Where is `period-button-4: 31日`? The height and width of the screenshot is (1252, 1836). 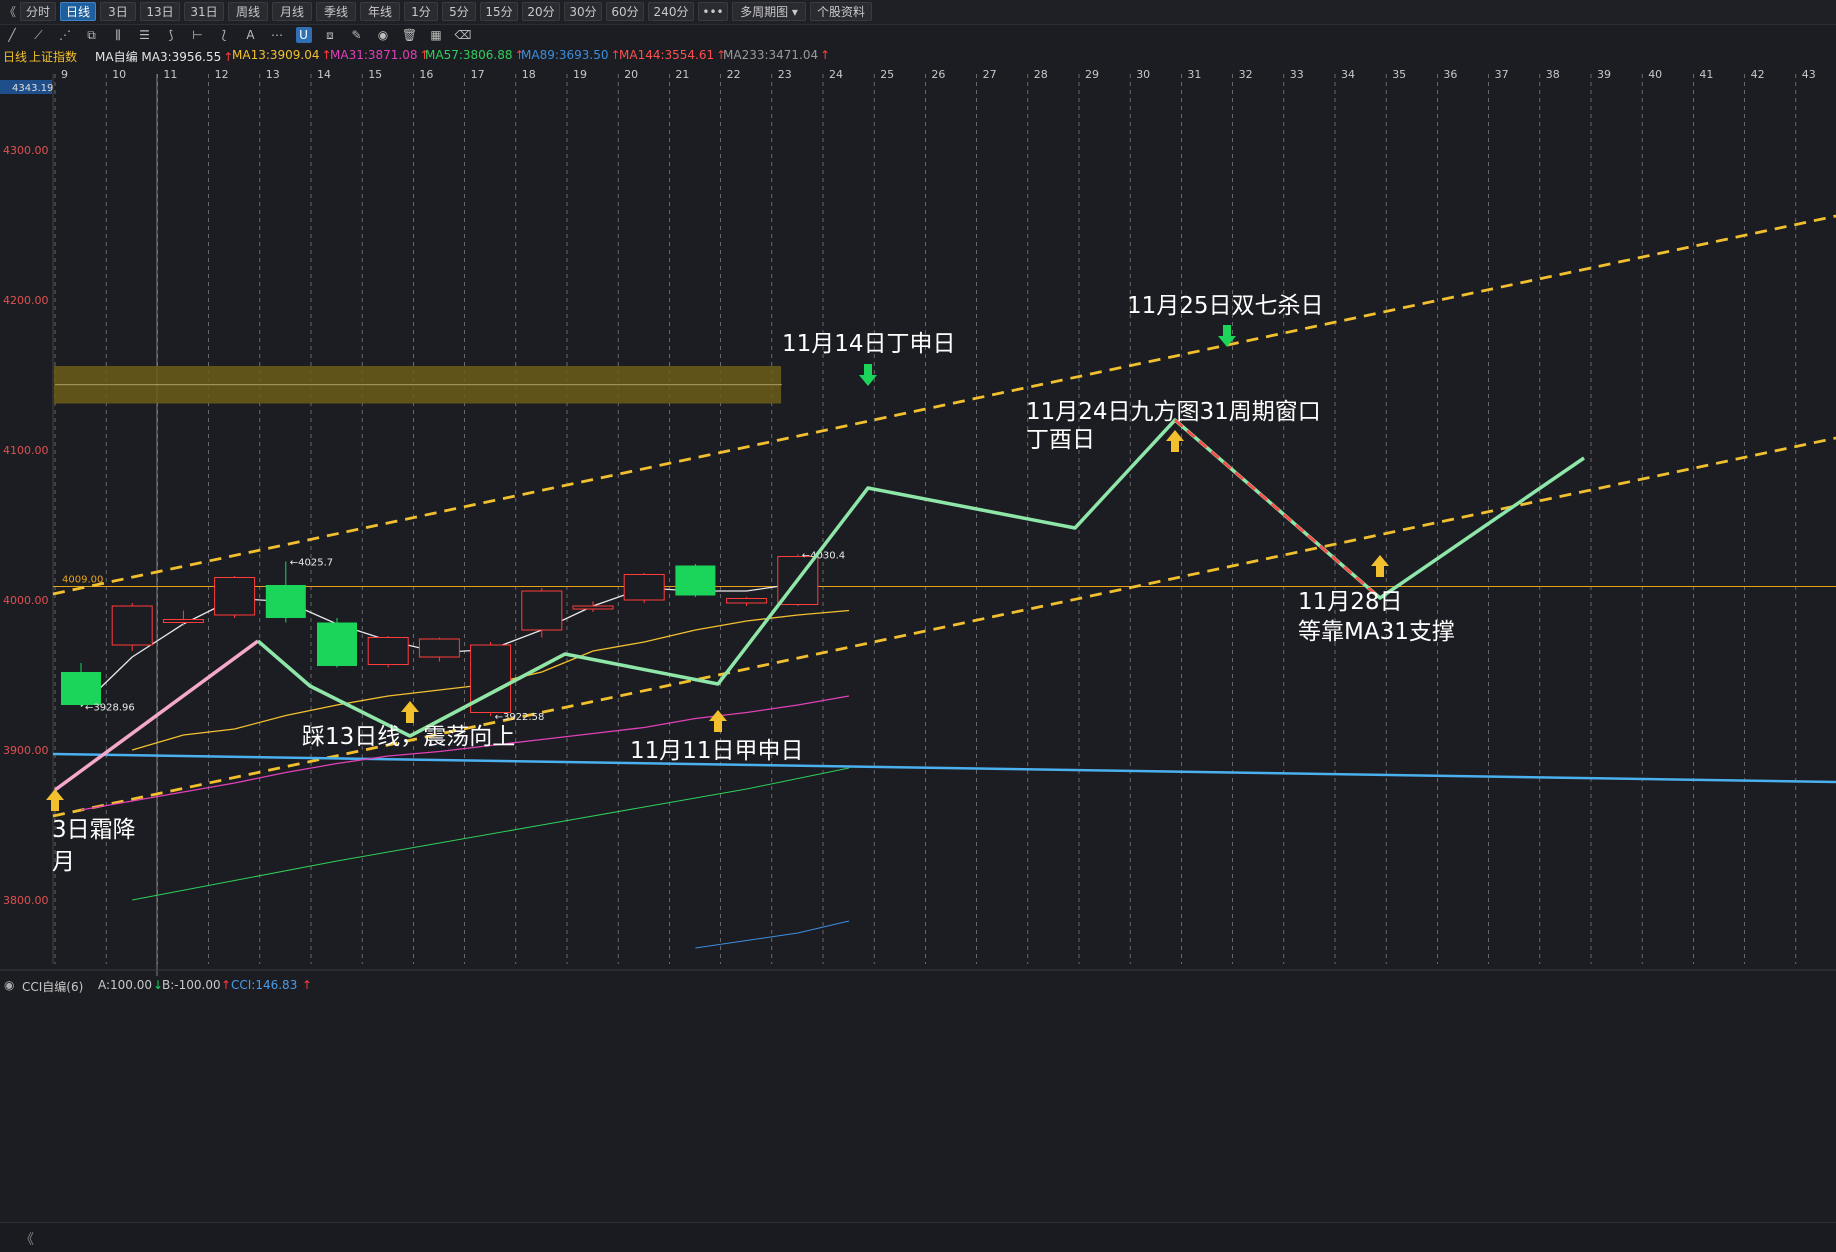
period-button-4: 31日 is located at coordinates (204, 11).